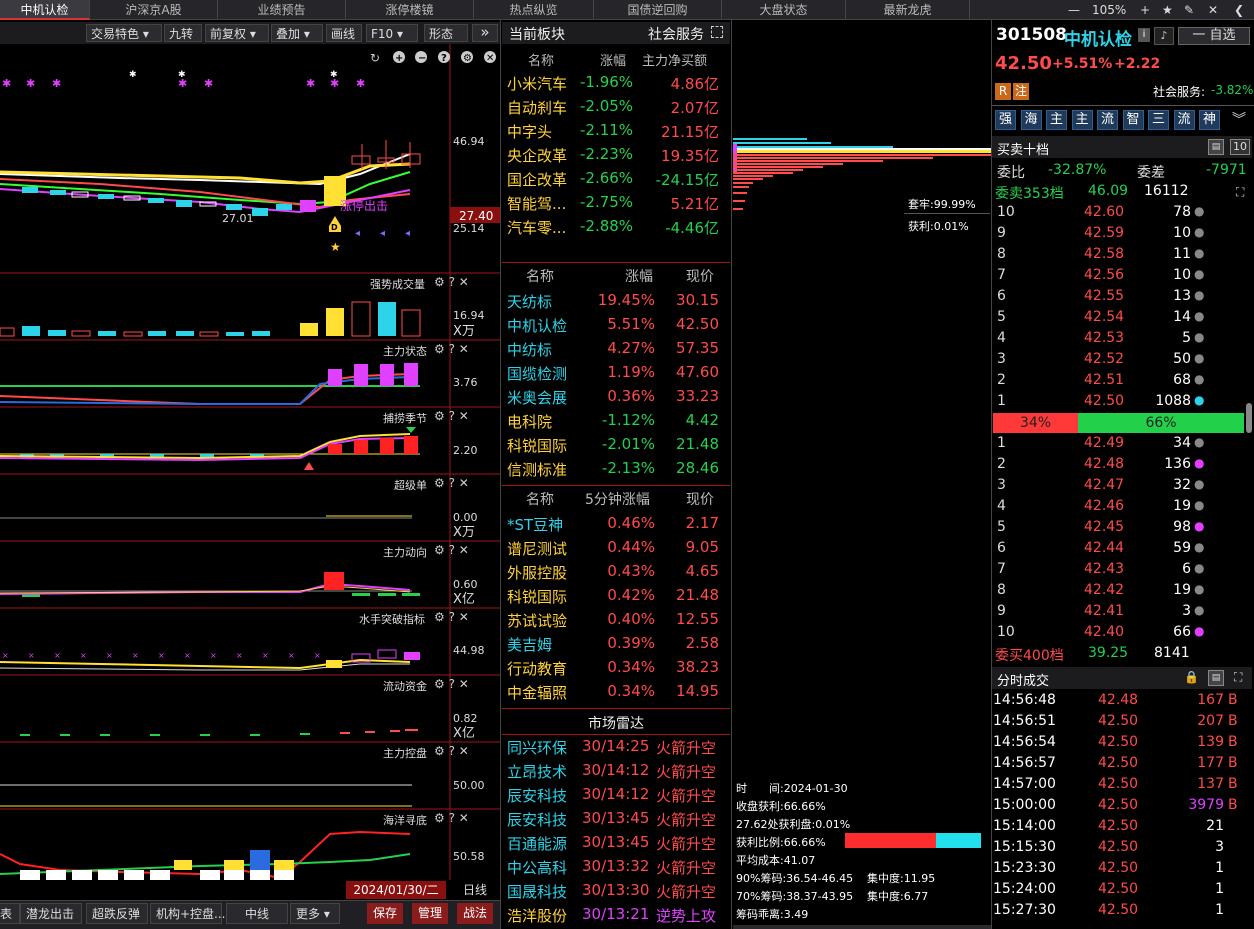 The height and width of the screenshot is (929, 1254). I want to click on info-icon: i, so click(1144, 35).